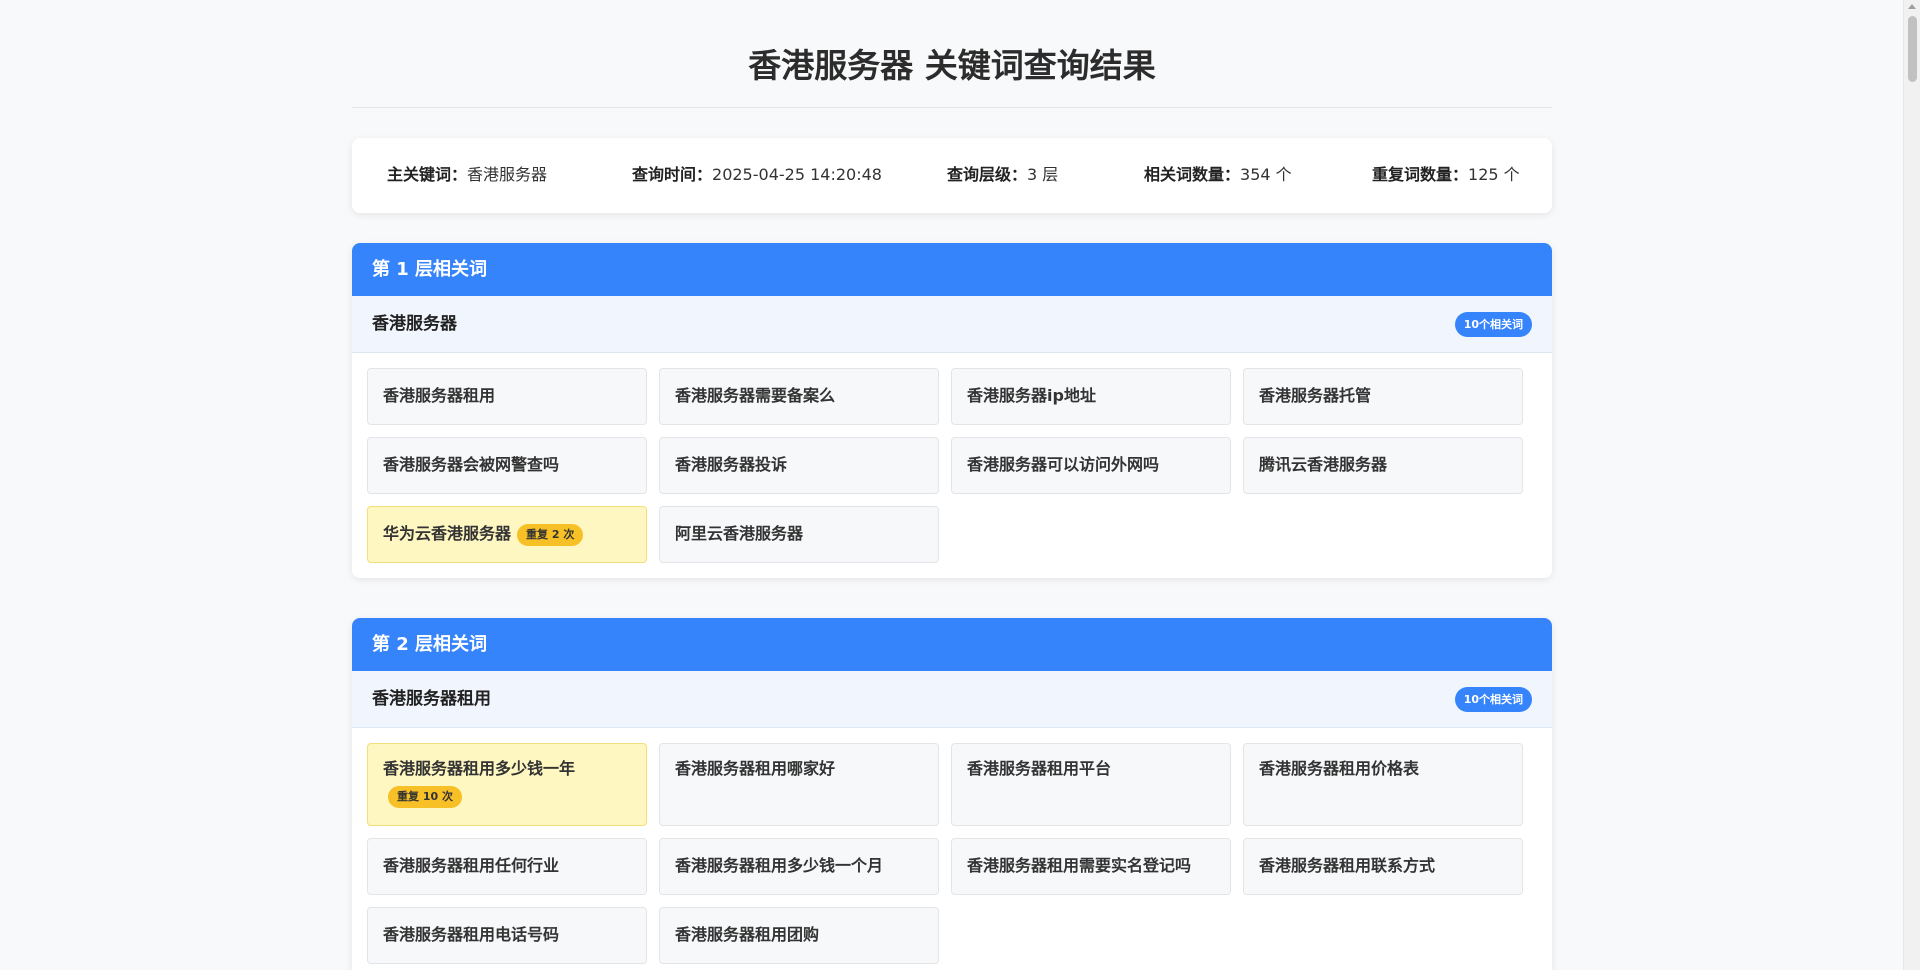 This screenshot has height=970, width=1920. I want to click on keyword-text: 香港服务器需要备案么, so click(755, 395).